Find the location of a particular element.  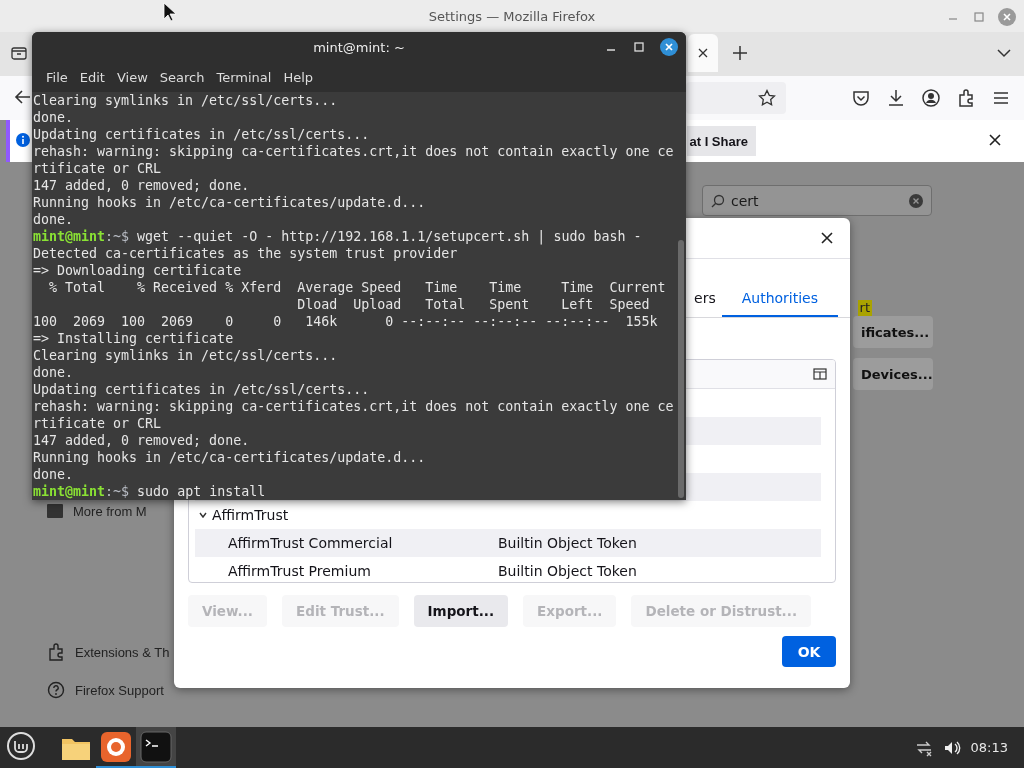

dialog-tab: ers is located at coordinates (706, 299).